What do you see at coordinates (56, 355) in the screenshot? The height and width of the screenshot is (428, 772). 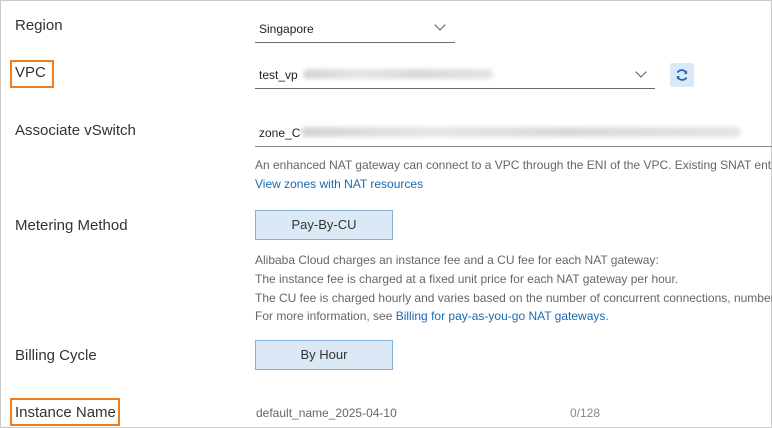 I see `billing-cycle-label: Billing Cycle` at bounding box center [56, 355].